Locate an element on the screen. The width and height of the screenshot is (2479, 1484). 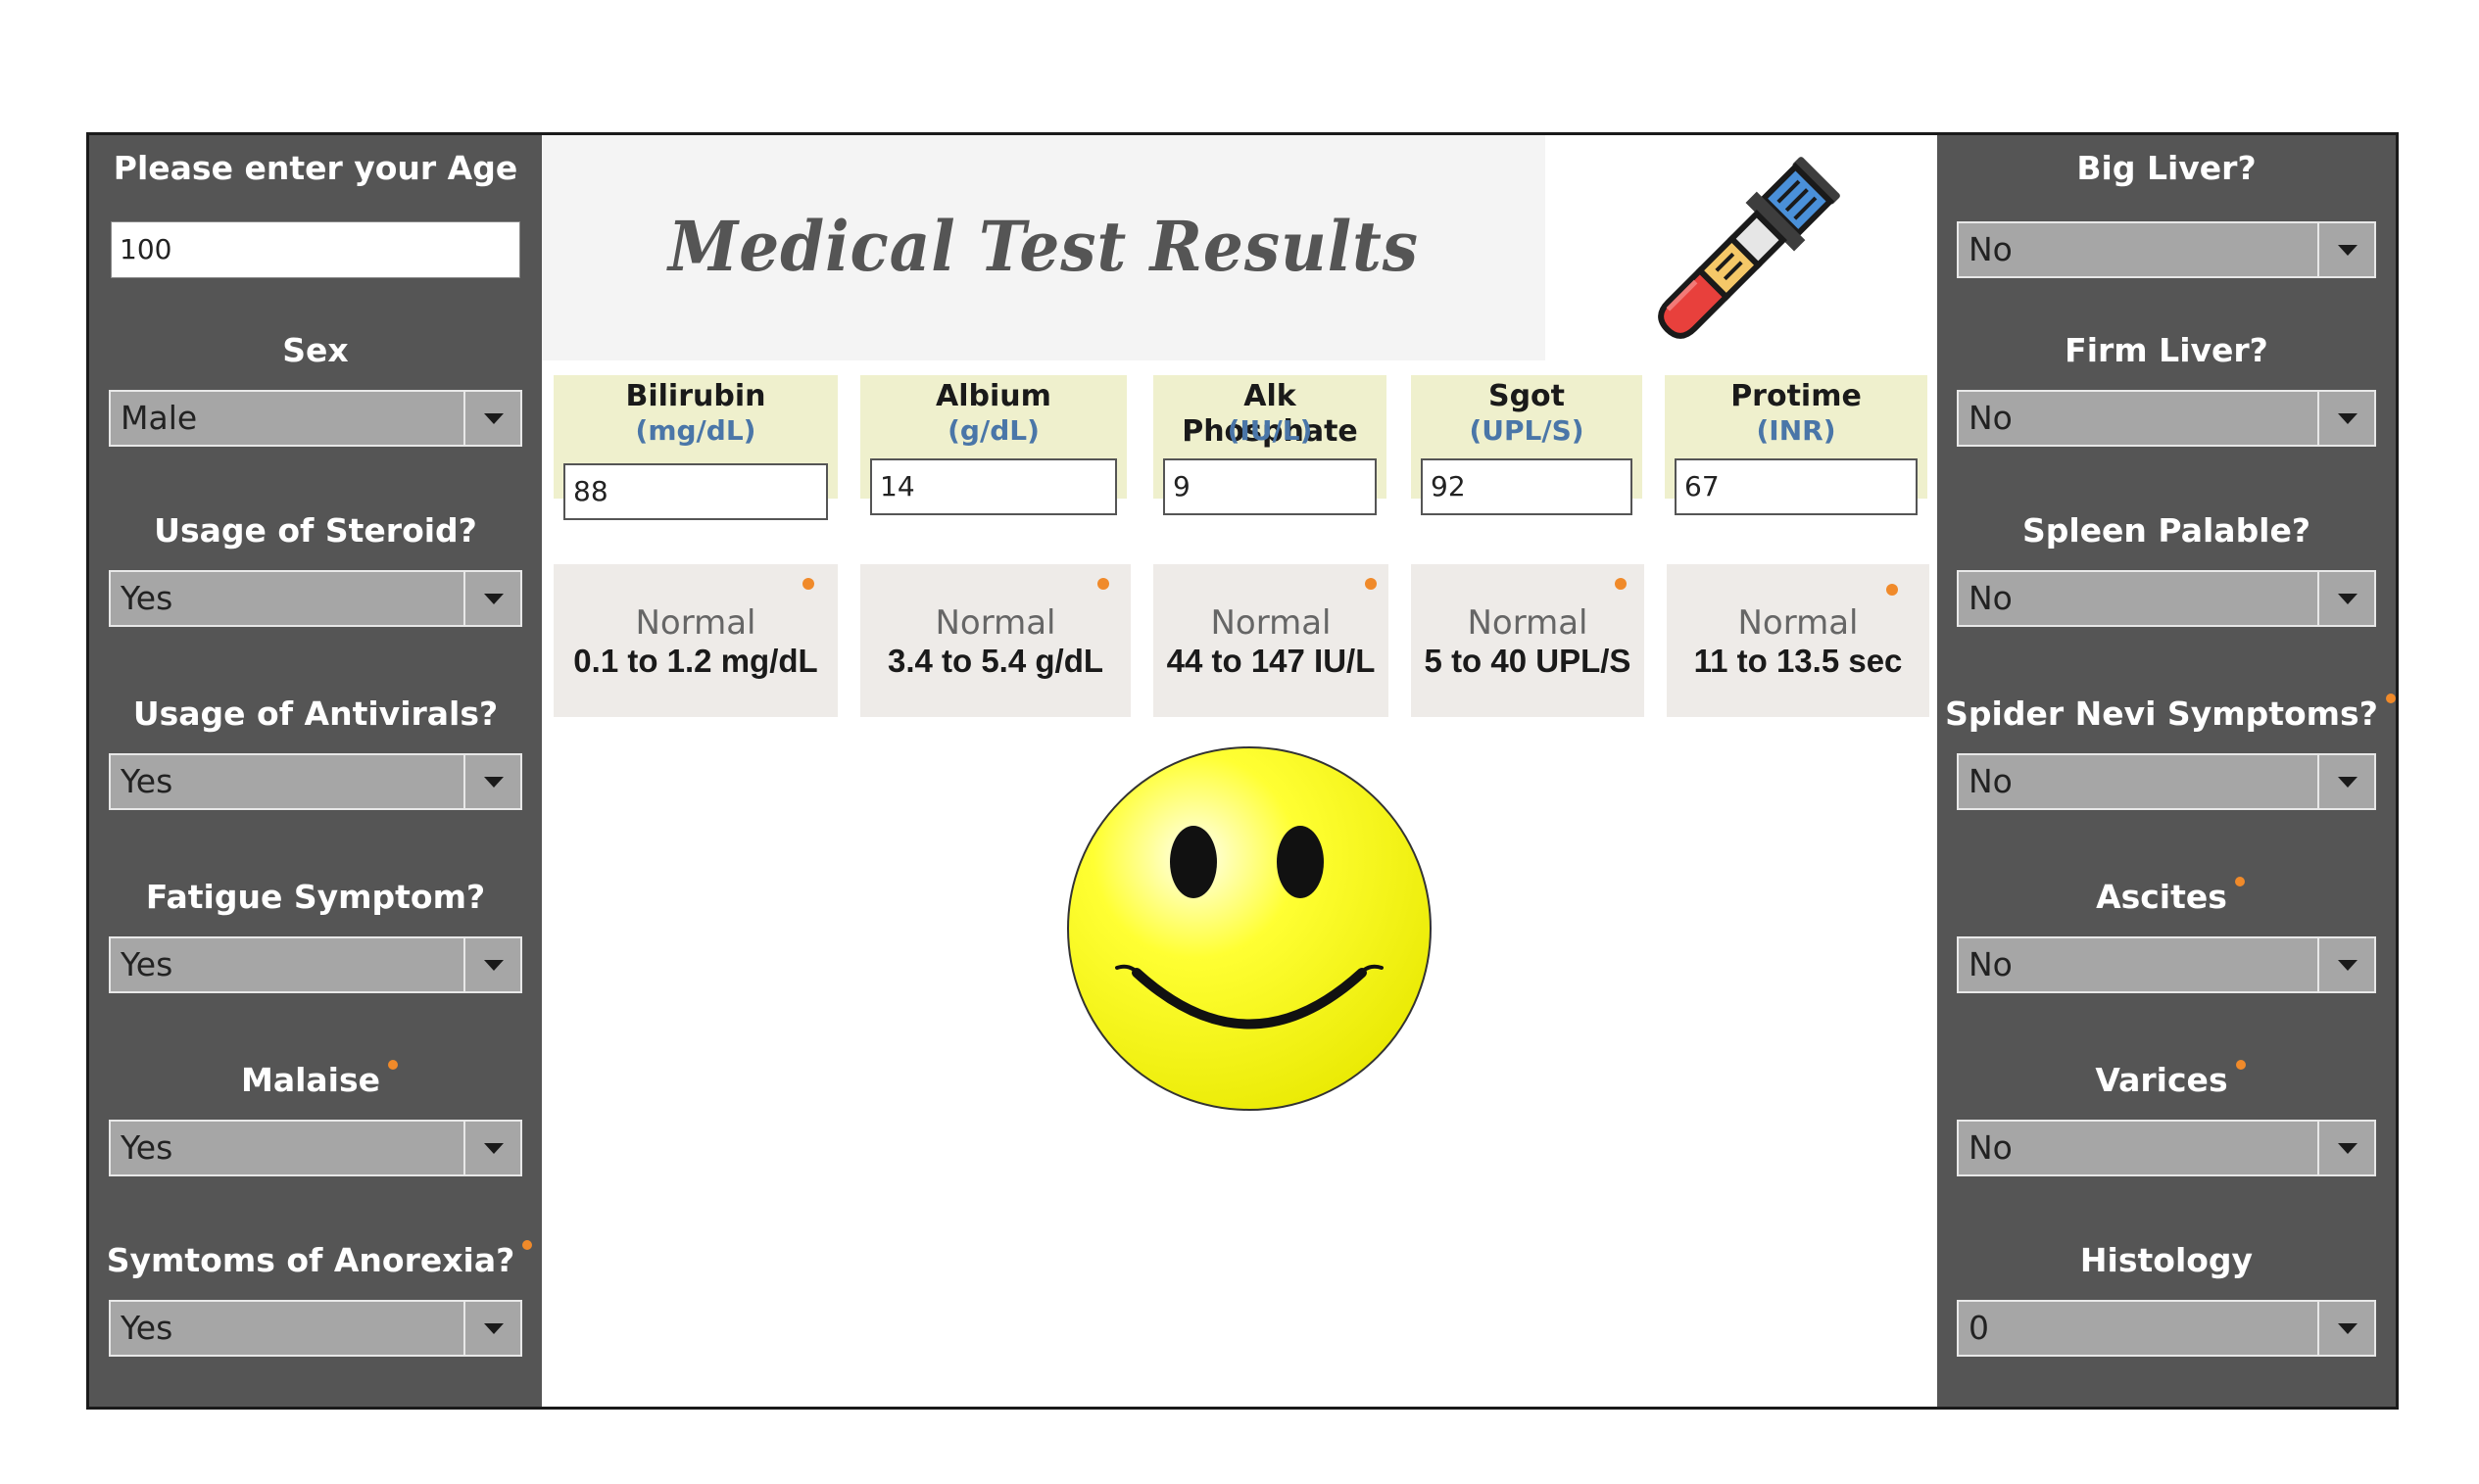
range-value: 44 to 147 IU/L is located at coordinates (1271, 661).